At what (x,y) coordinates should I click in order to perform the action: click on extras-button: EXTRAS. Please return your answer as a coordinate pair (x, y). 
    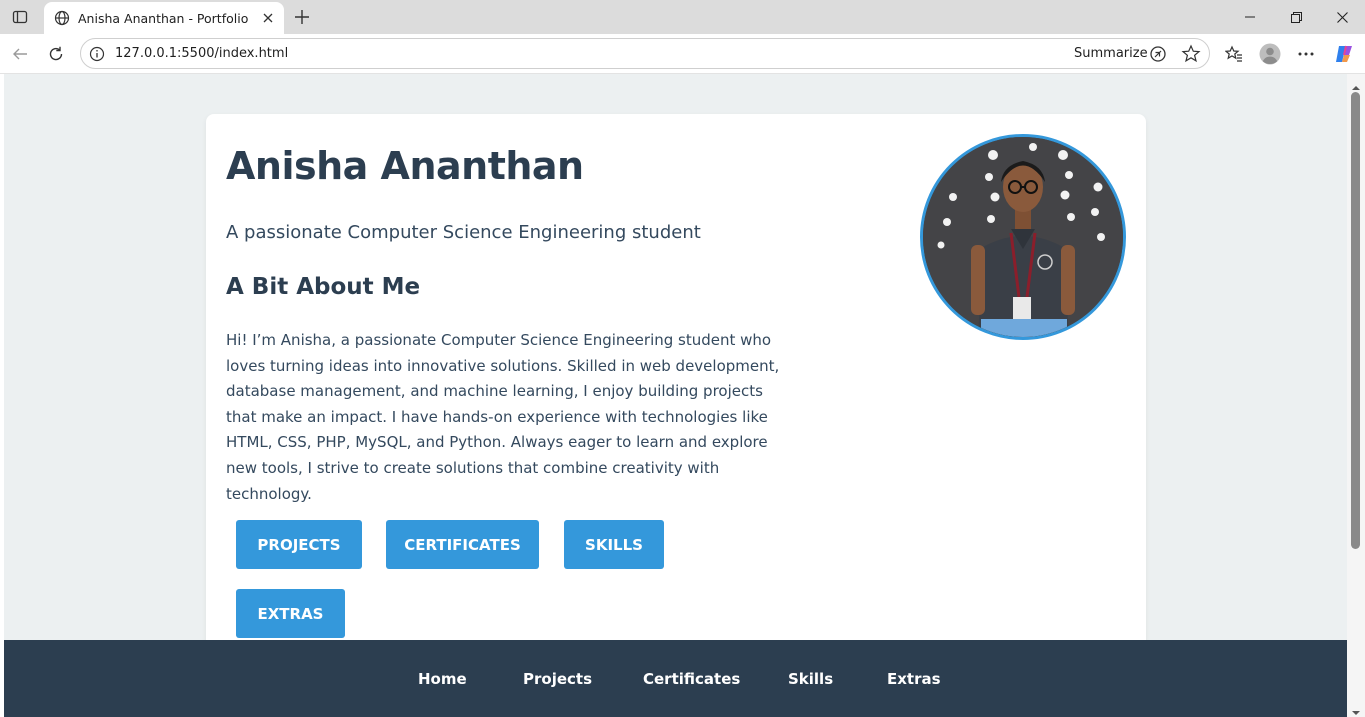
    Looking at the image, I should click on (290, 613).